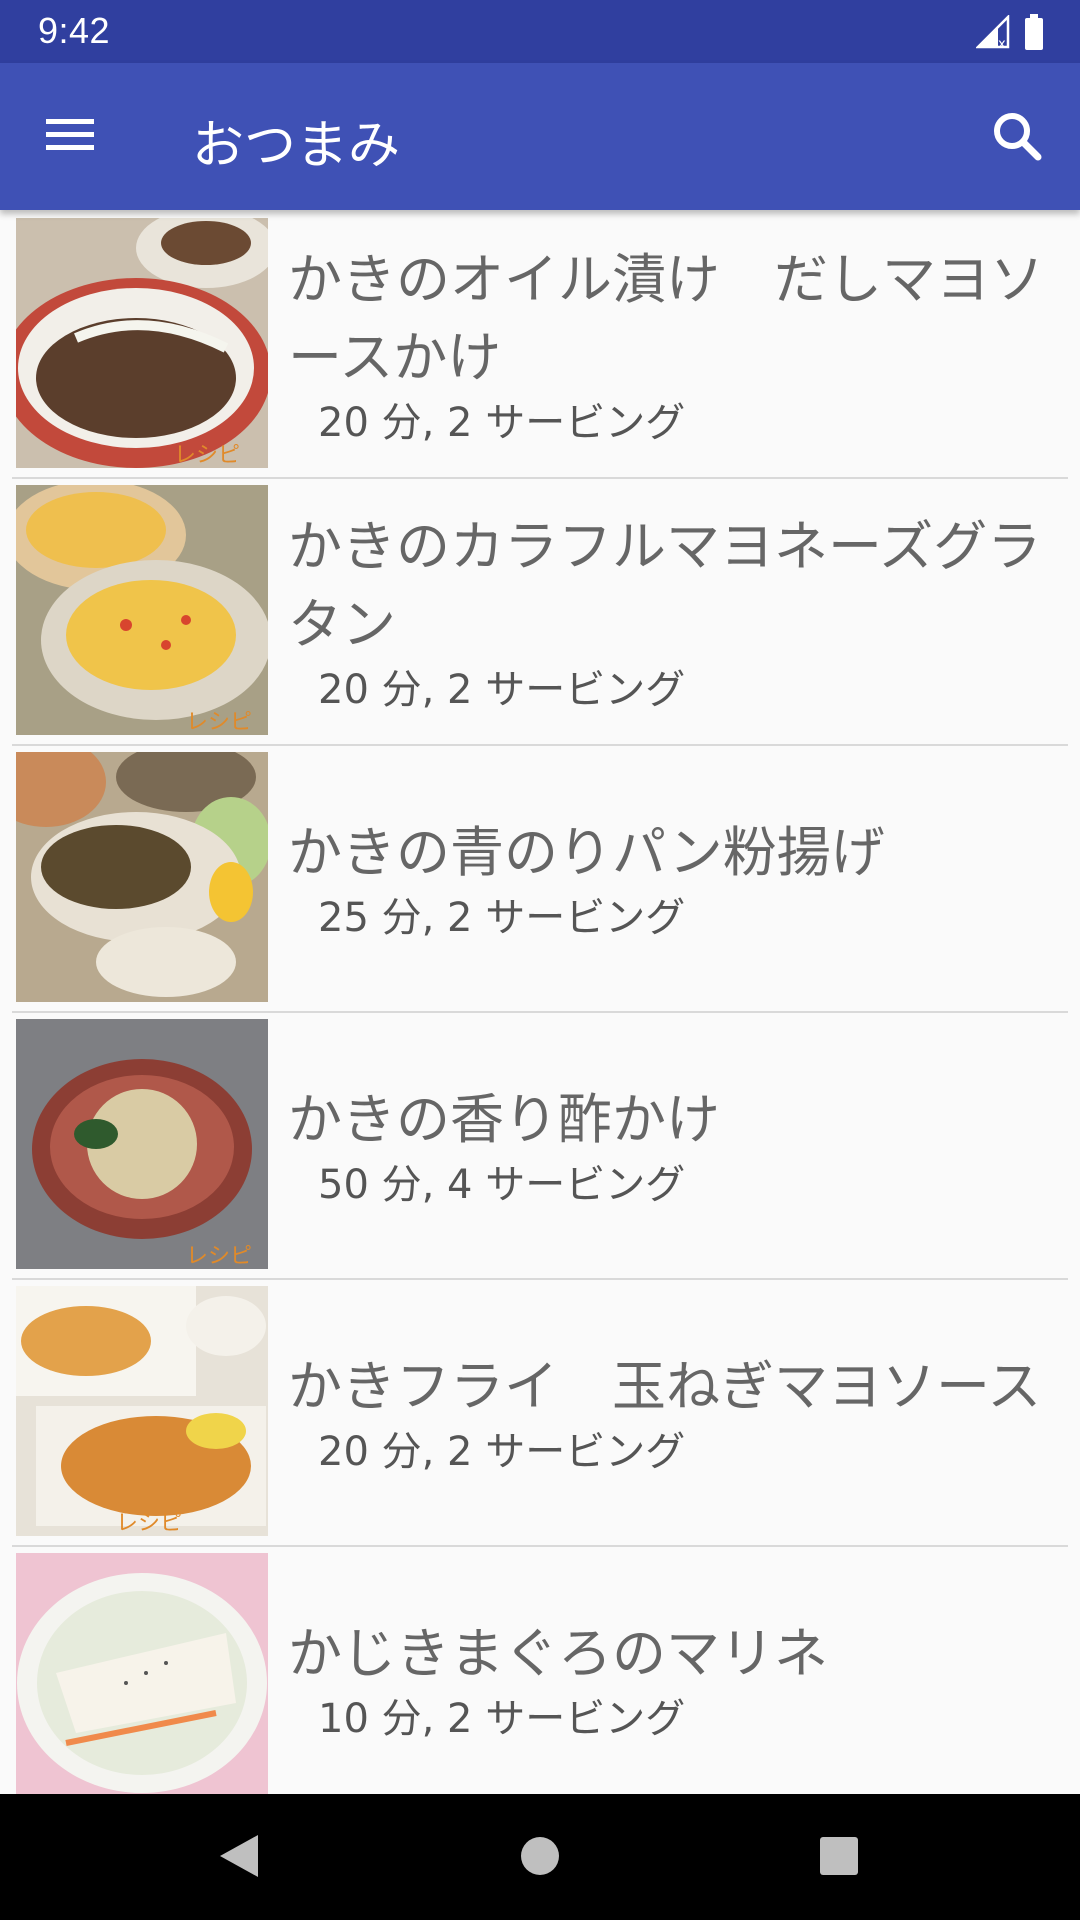  What do you see at coordinates (296, 146) in the screenshot?
I see `page-title: おつまみ` at bounding box center [296, 146].